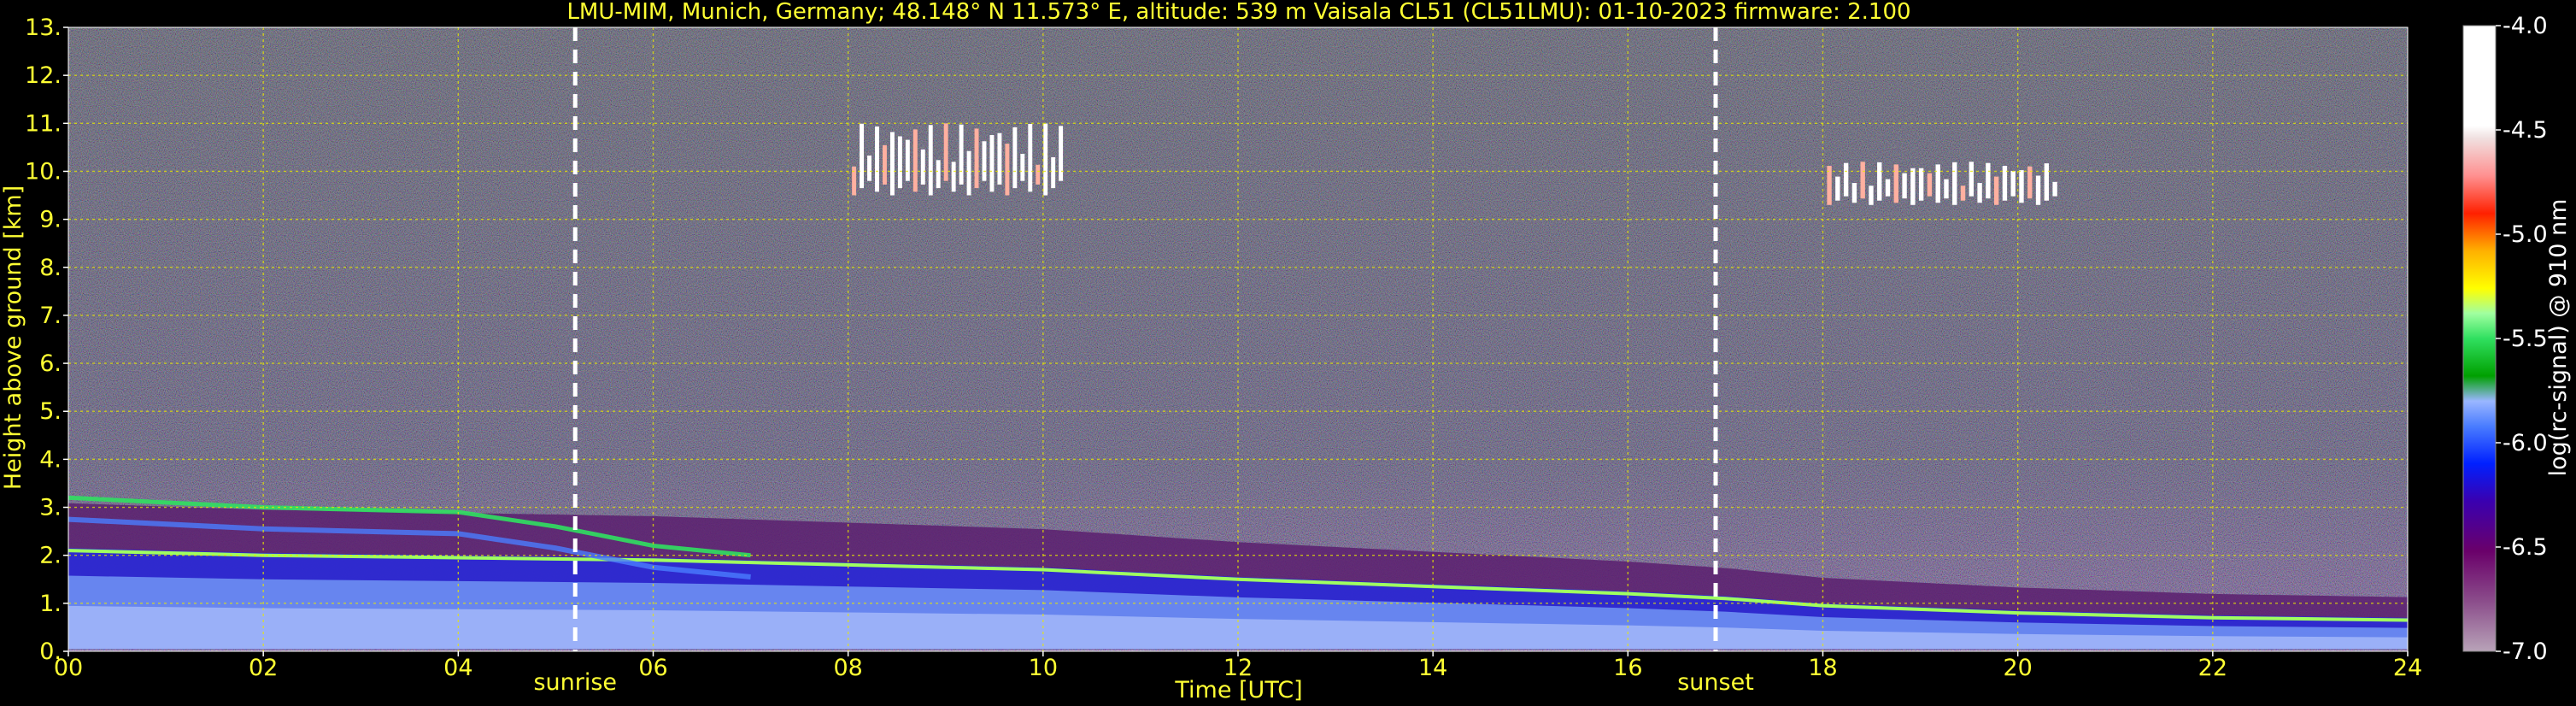 The width and height of the screenshot is (2576, 706). Describe the element at coordinates (2525, 234) in the screenshot. I see `colorbar-tick-label: -5.0` at that location.